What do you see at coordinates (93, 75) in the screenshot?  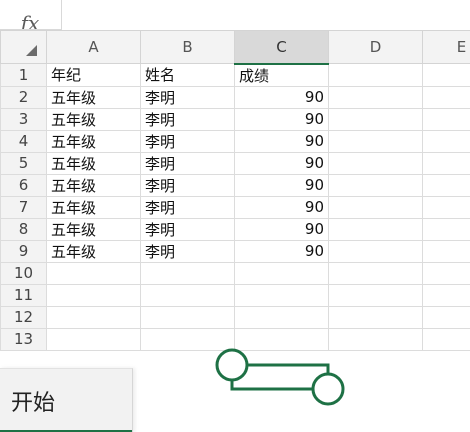 I see `cell-a: 年纪` at bounding box center [93, 75].